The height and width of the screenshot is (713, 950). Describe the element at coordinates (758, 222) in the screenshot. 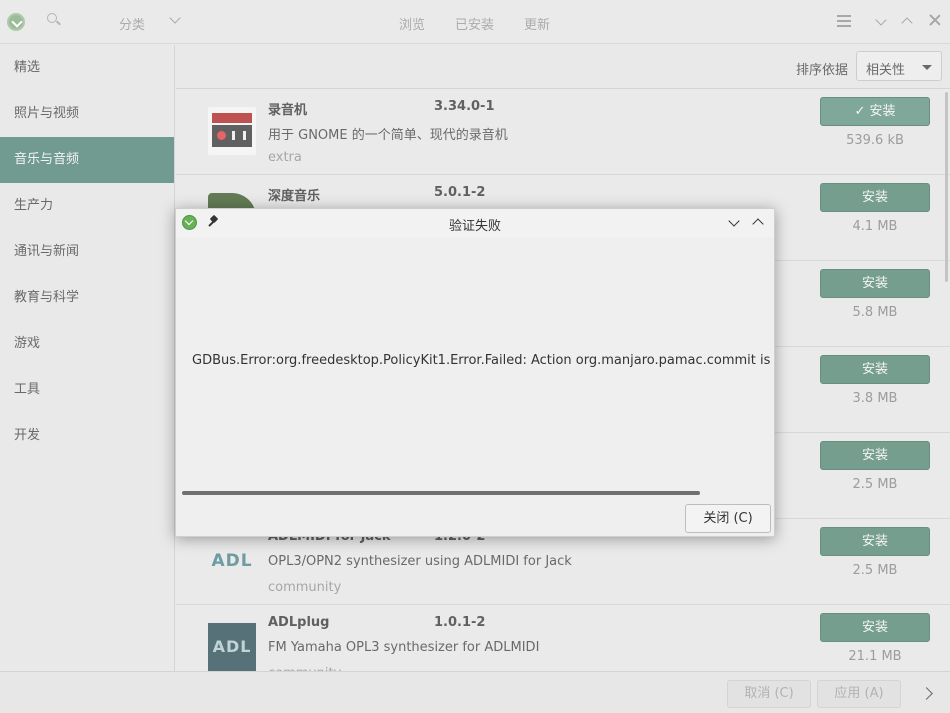

I see `maximize-icon` at that location.